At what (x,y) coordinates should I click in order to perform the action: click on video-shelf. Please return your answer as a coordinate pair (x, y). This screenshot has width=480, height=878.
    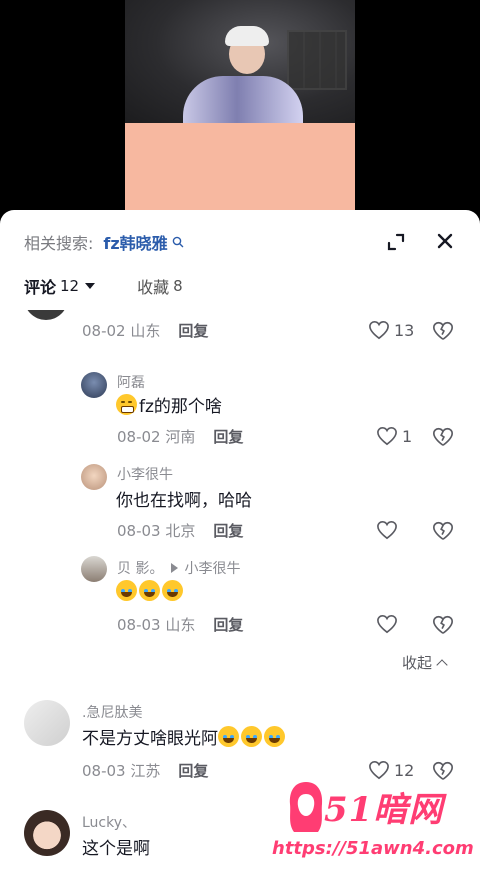
    Looking at the image, I should click on (317, 60).